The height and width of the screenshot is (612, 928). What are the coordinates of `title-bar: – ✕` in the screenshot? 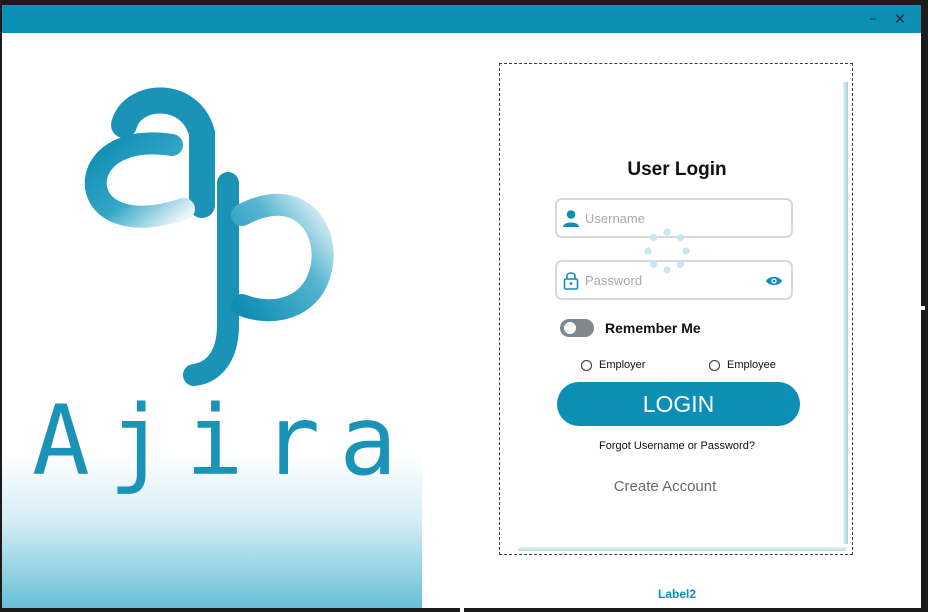 It's located at (461, 19).